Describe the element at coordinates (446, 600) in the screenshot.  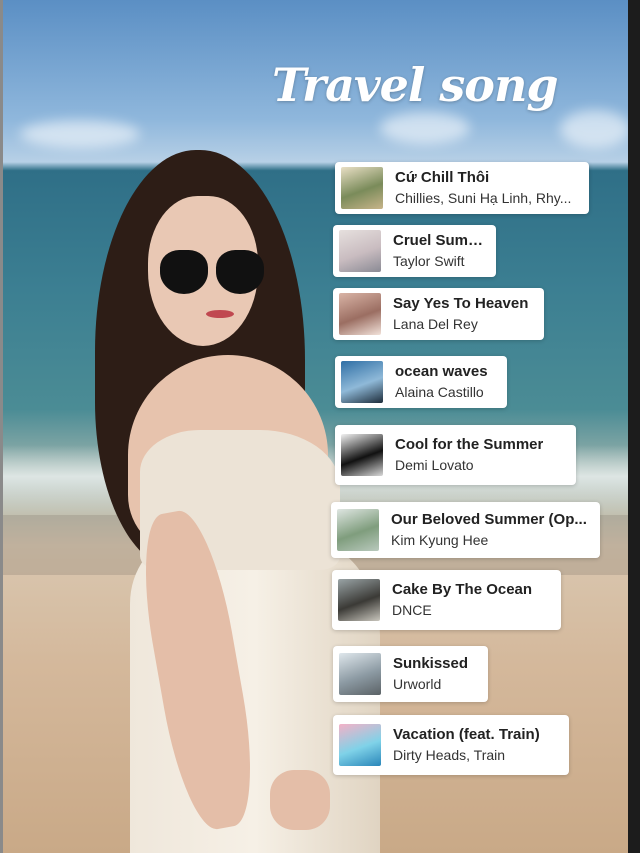
I see `song-card: Cake By The Ocean DNCE` at that location.